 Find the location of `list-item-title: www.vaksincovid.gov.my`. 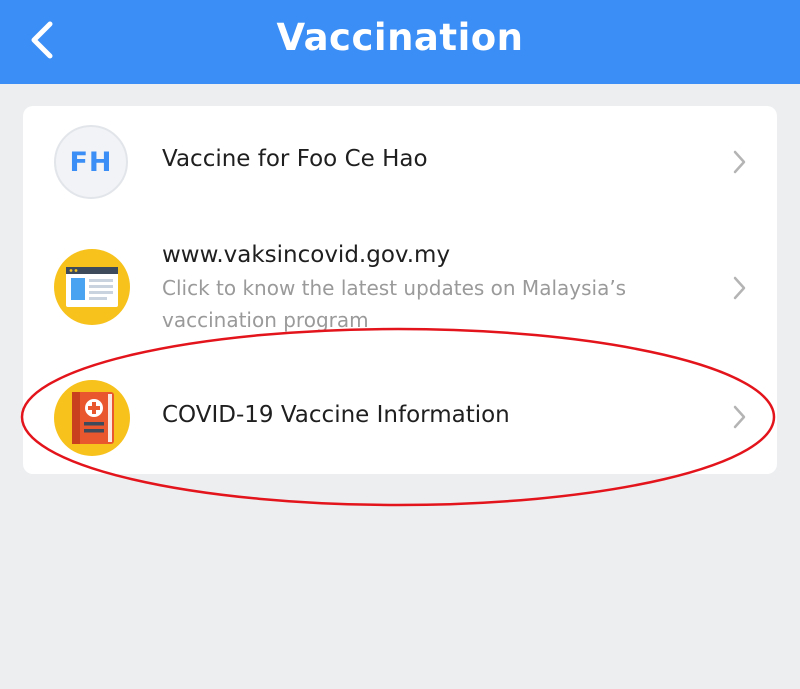

list-item-title: www.vaksincovid.gov.my is located at coordinates (306, 255).